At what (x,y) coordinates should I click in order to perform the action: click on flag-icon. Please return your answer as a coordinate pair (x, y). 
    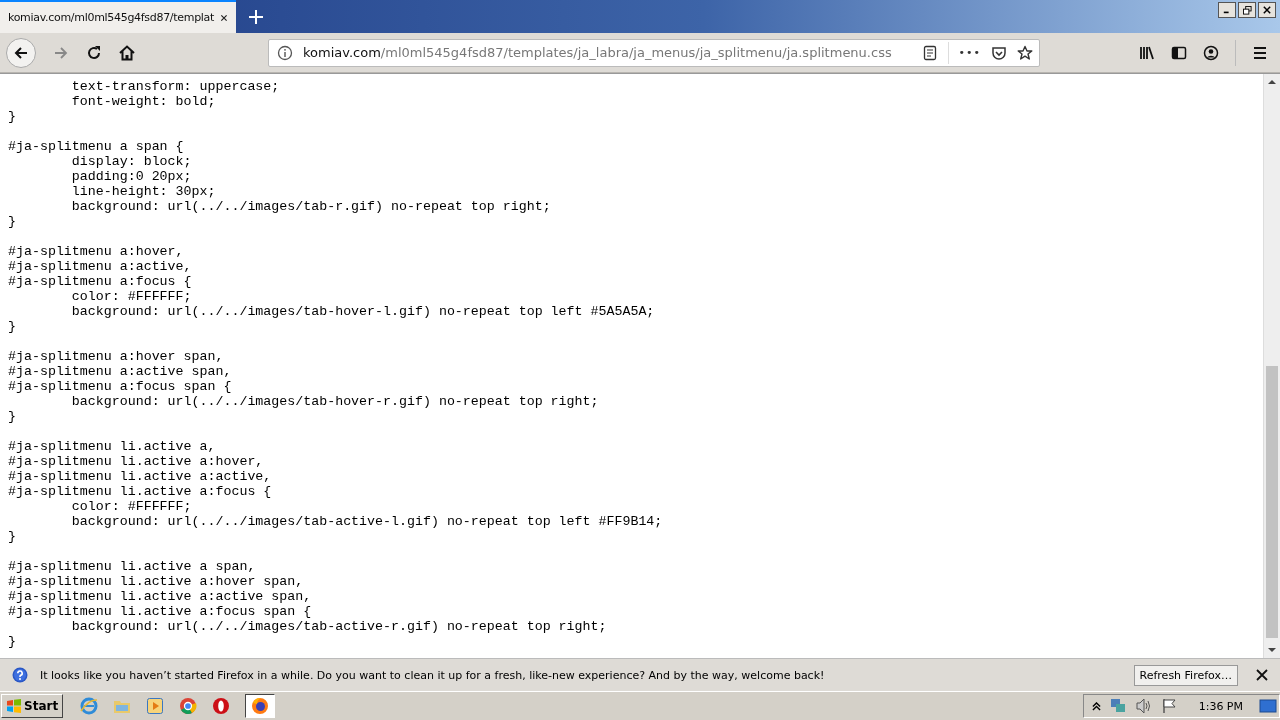
    Looking at the image, I should click on (1169, 706).